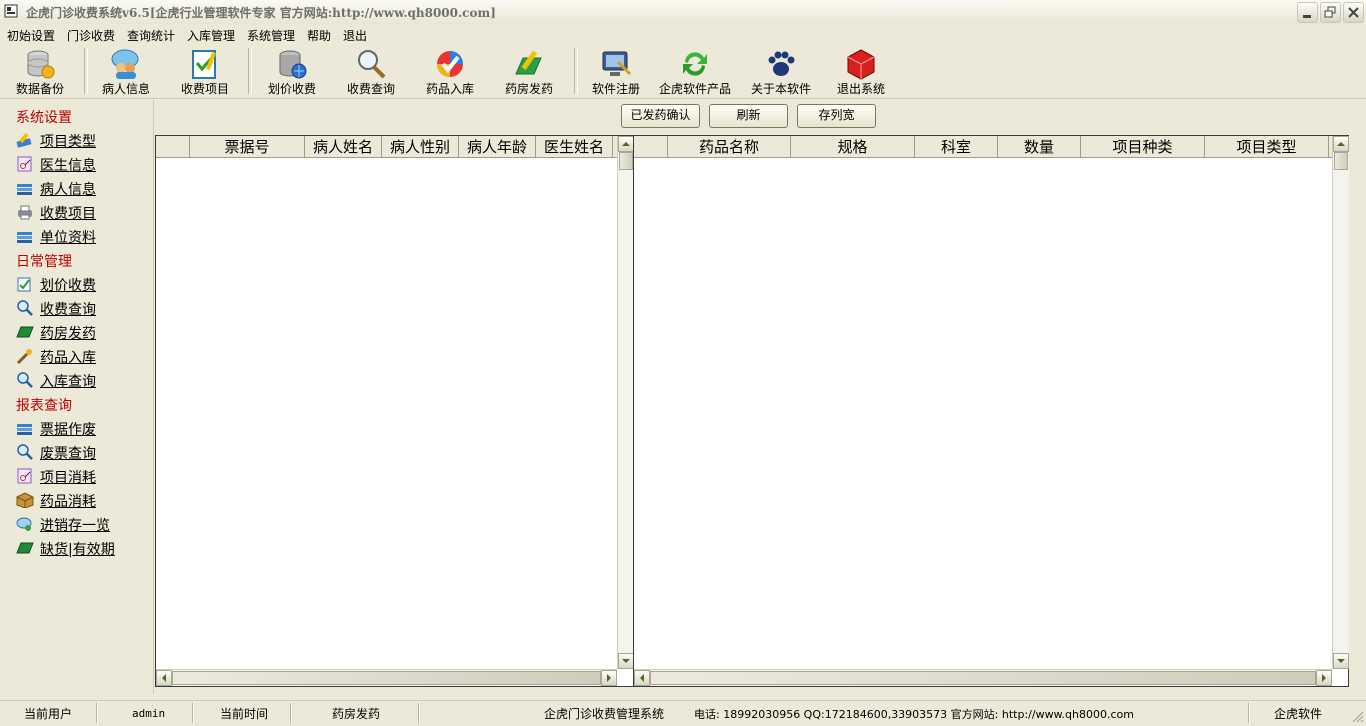  I want to click on status-user-value: admin, so click(149, 713).